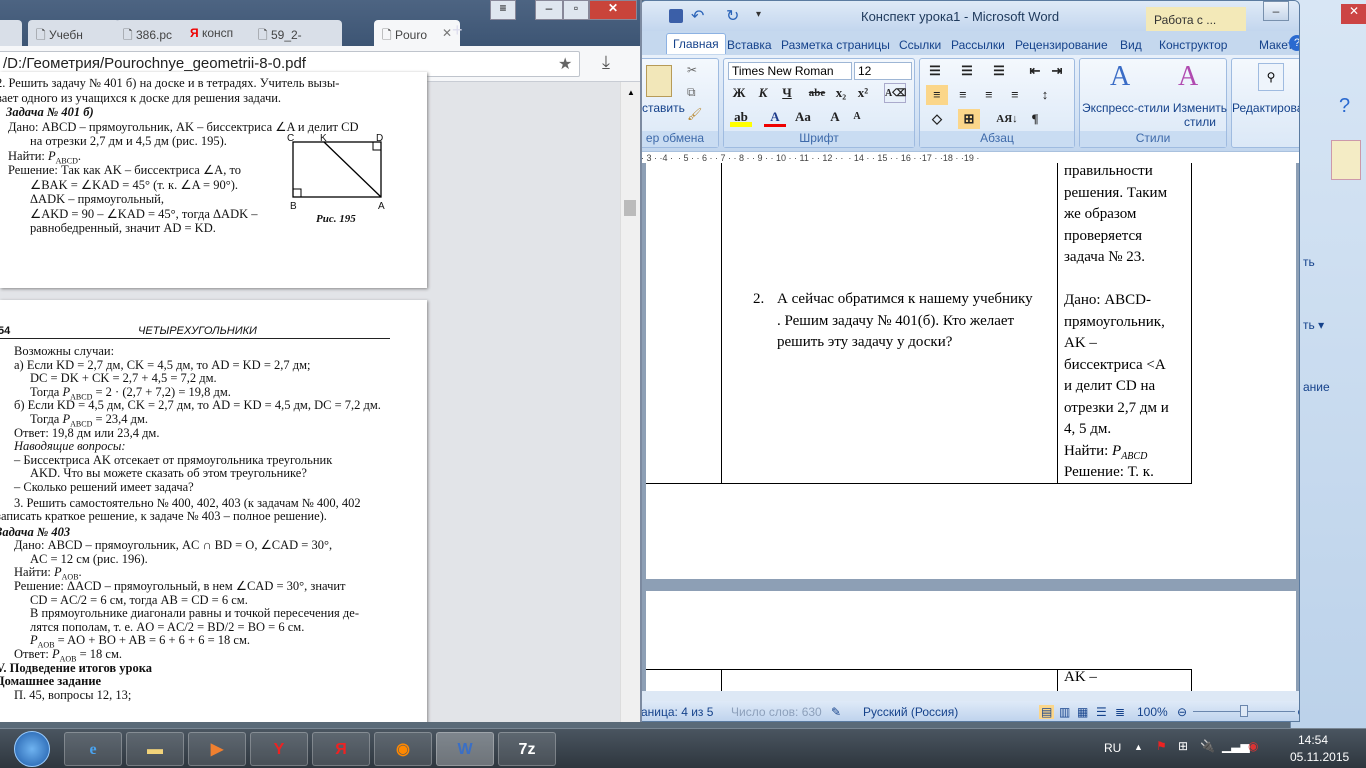 The height and width of the screenshot is (768, 1366). I want to click on tab-view: Вид, so click(1131, 45).